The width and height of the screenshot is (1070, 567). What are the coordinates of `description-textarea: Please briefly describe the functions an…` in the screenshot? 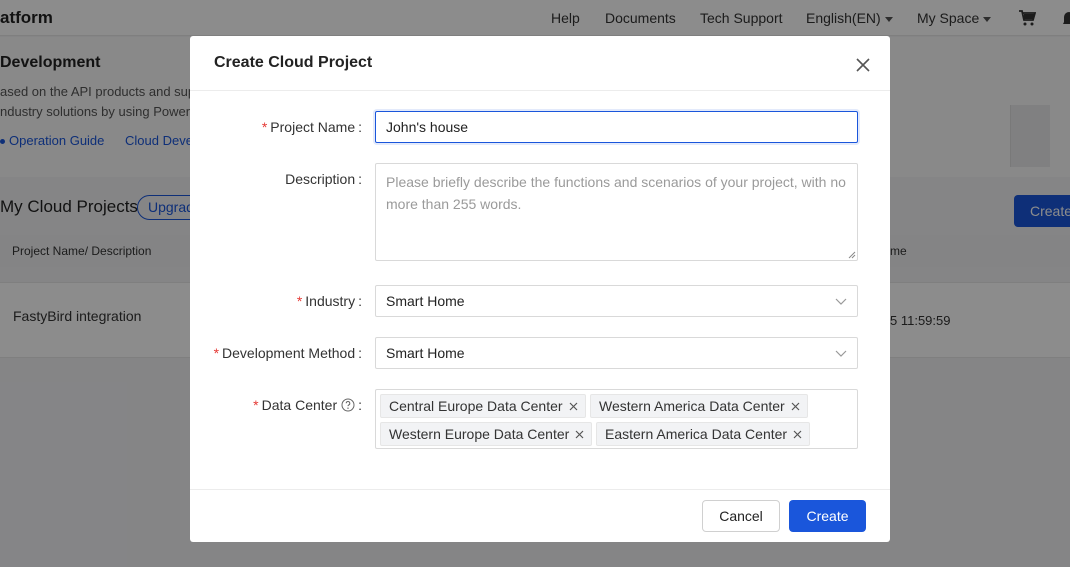 It's located at (616, 212).